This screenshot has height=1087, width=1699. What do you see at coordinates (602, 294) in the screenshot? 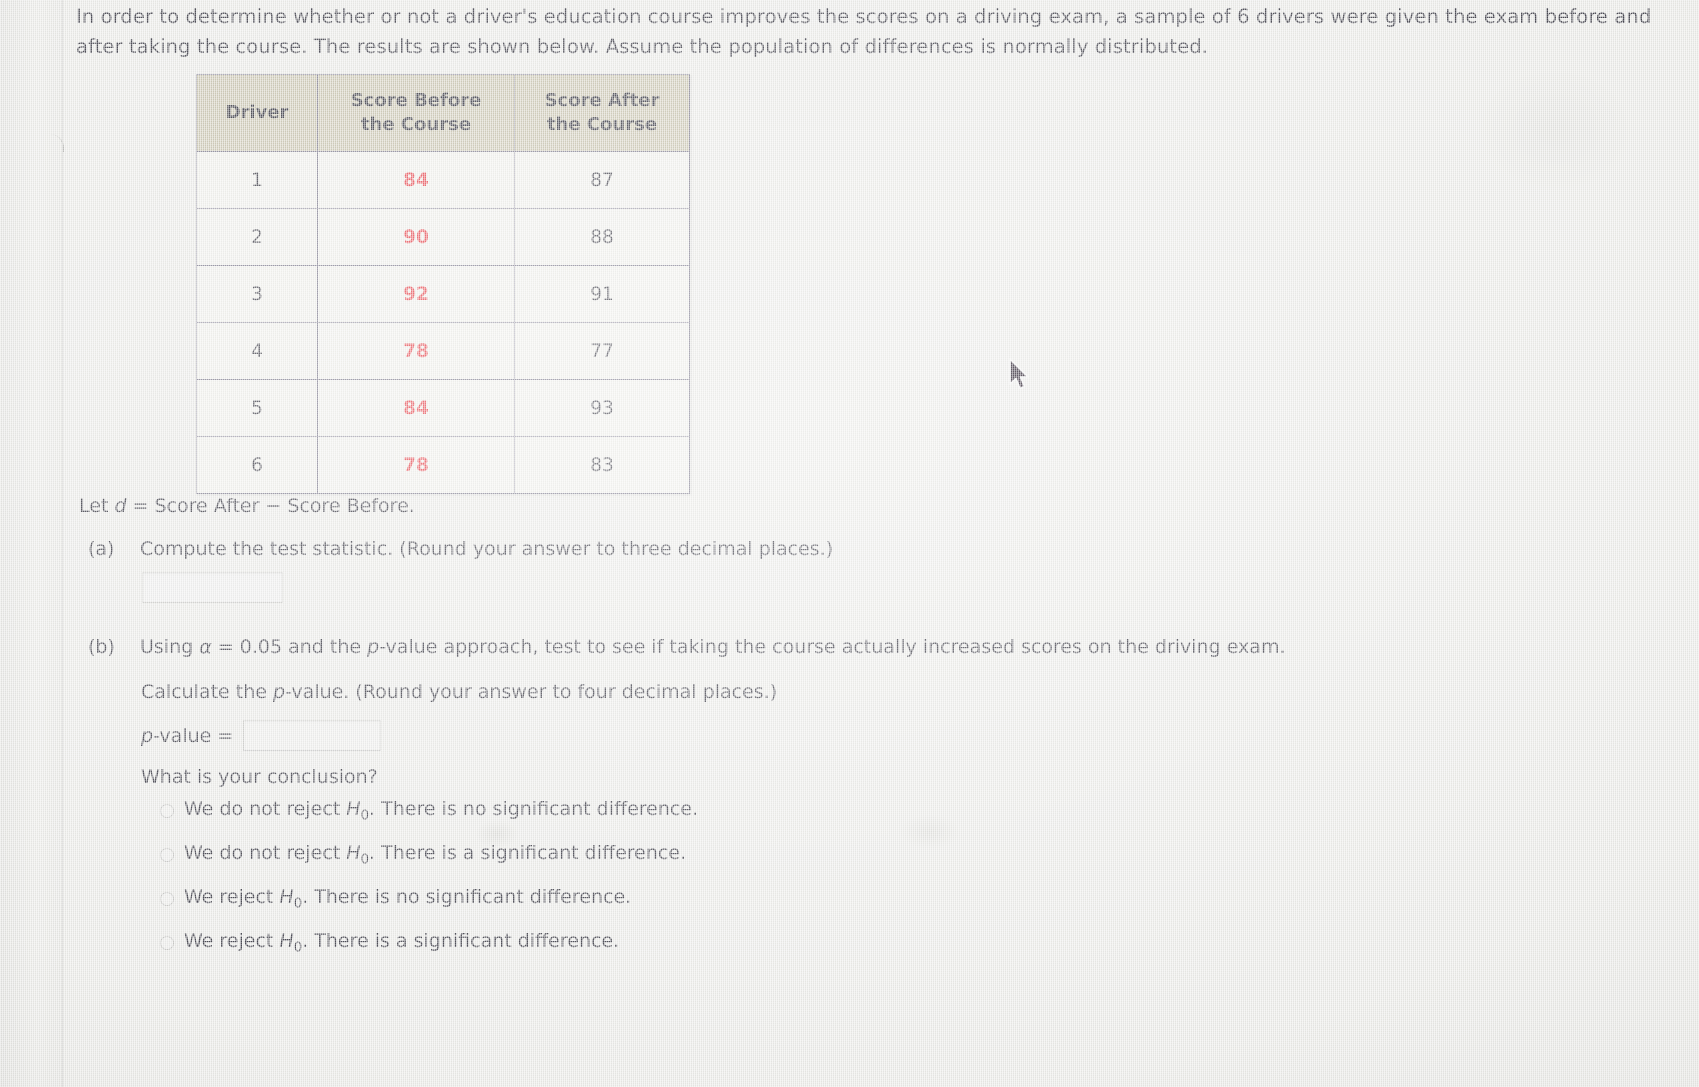
I see `cell-score-after: 91` at bounding box center [602, 294].